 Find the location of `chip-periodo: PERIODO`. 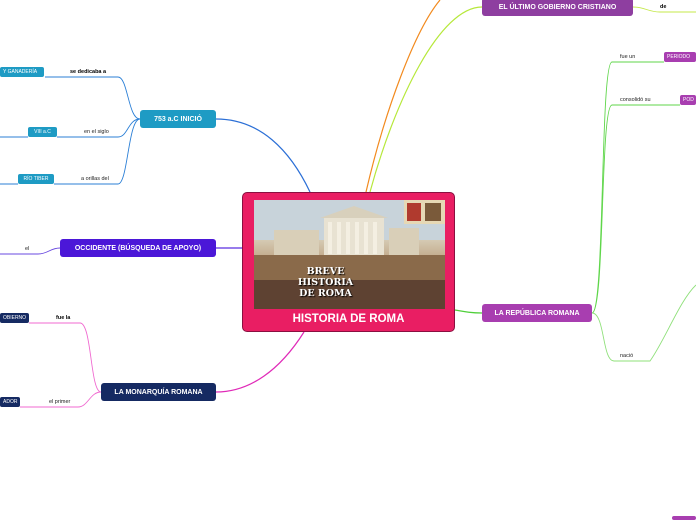

chip-periodo: PERIODO is located at coordinates (680, 57).